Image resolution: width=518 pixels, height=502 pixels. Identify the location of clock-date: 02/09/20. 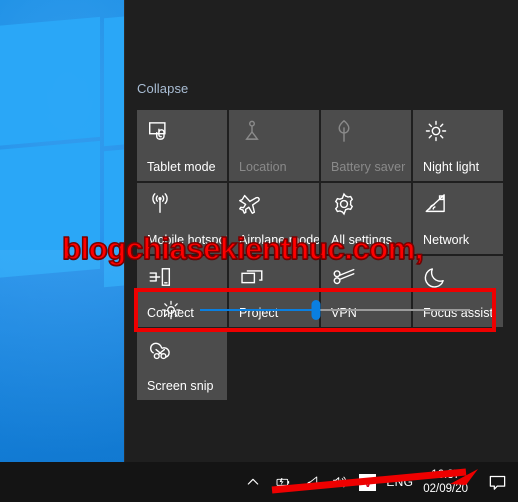
(445, 489).